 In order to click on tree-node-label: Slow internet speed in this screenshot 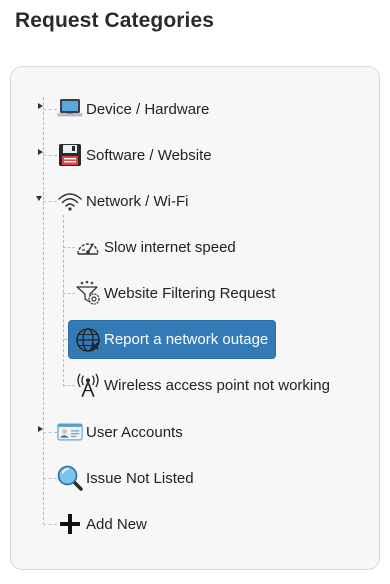, I will do `click(170, 247)`.